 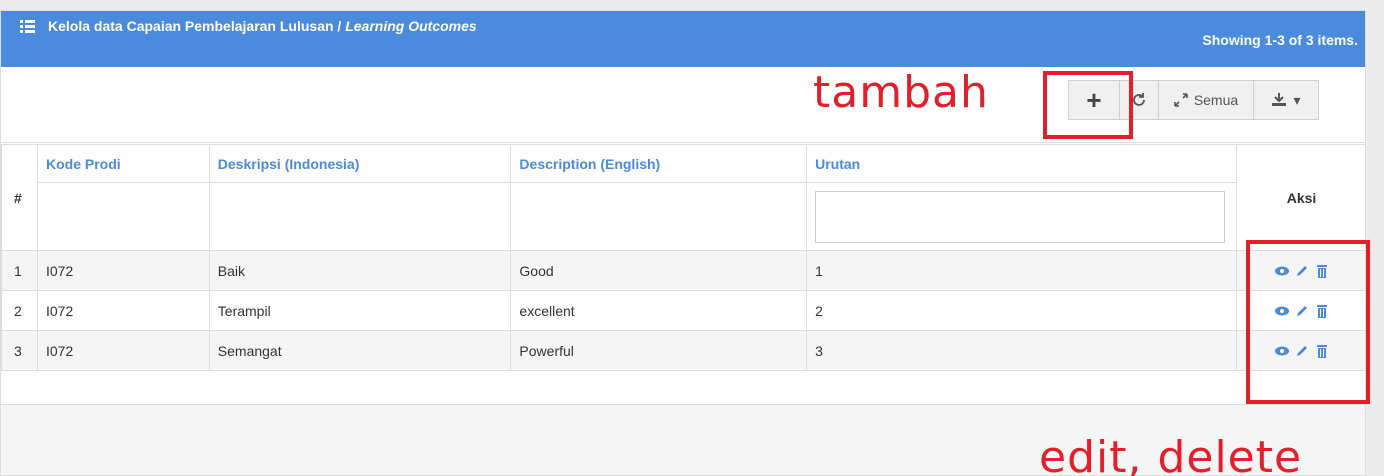 What do you see at coordinates (659, 216) in the screenshot?
I see `filter-cell-description` at bounding box center [659, 216].